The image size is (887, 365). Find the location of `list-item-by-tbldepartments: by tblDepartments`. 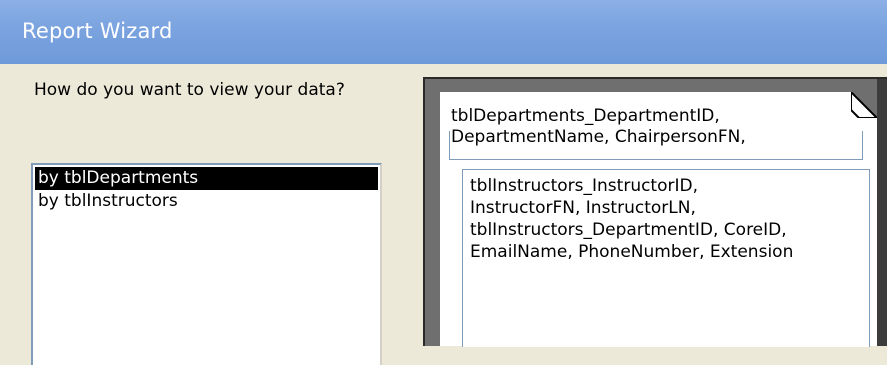

list-item-by-tbldepartments: by tblDepartments is located at coordinates (206, 178).